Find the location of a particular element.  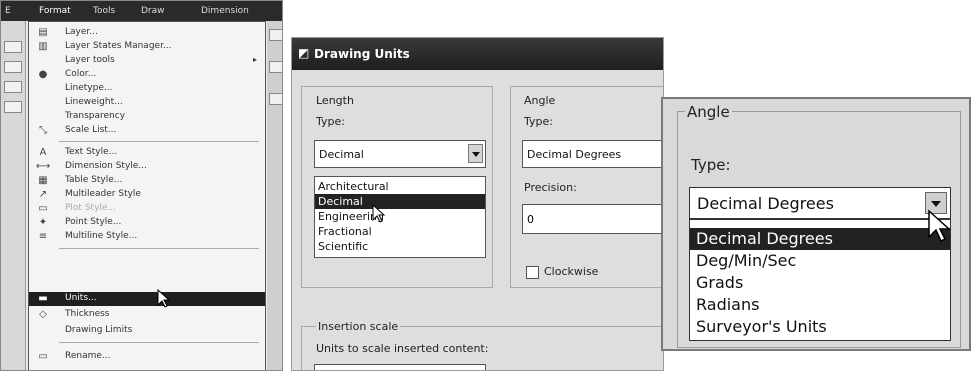

angle-type-select: Decimal Degrees is located at coordinates (592, 154).